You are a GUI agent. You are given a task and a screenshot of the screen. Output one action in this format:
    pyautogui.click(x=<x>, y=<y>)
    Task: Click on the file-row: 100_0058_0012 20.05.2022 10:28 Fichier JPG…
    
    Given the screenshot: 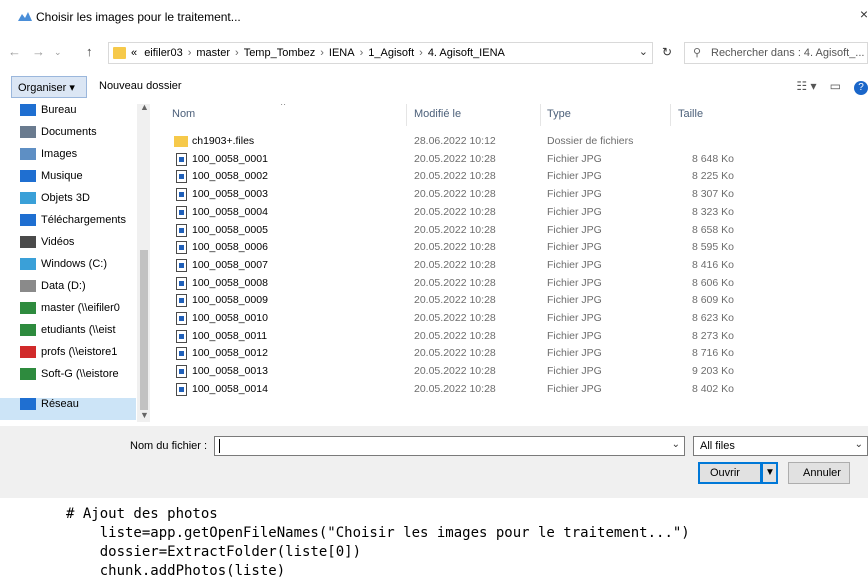 What is the action you would take?
    pyautogui.click(x=509, y=353)
    